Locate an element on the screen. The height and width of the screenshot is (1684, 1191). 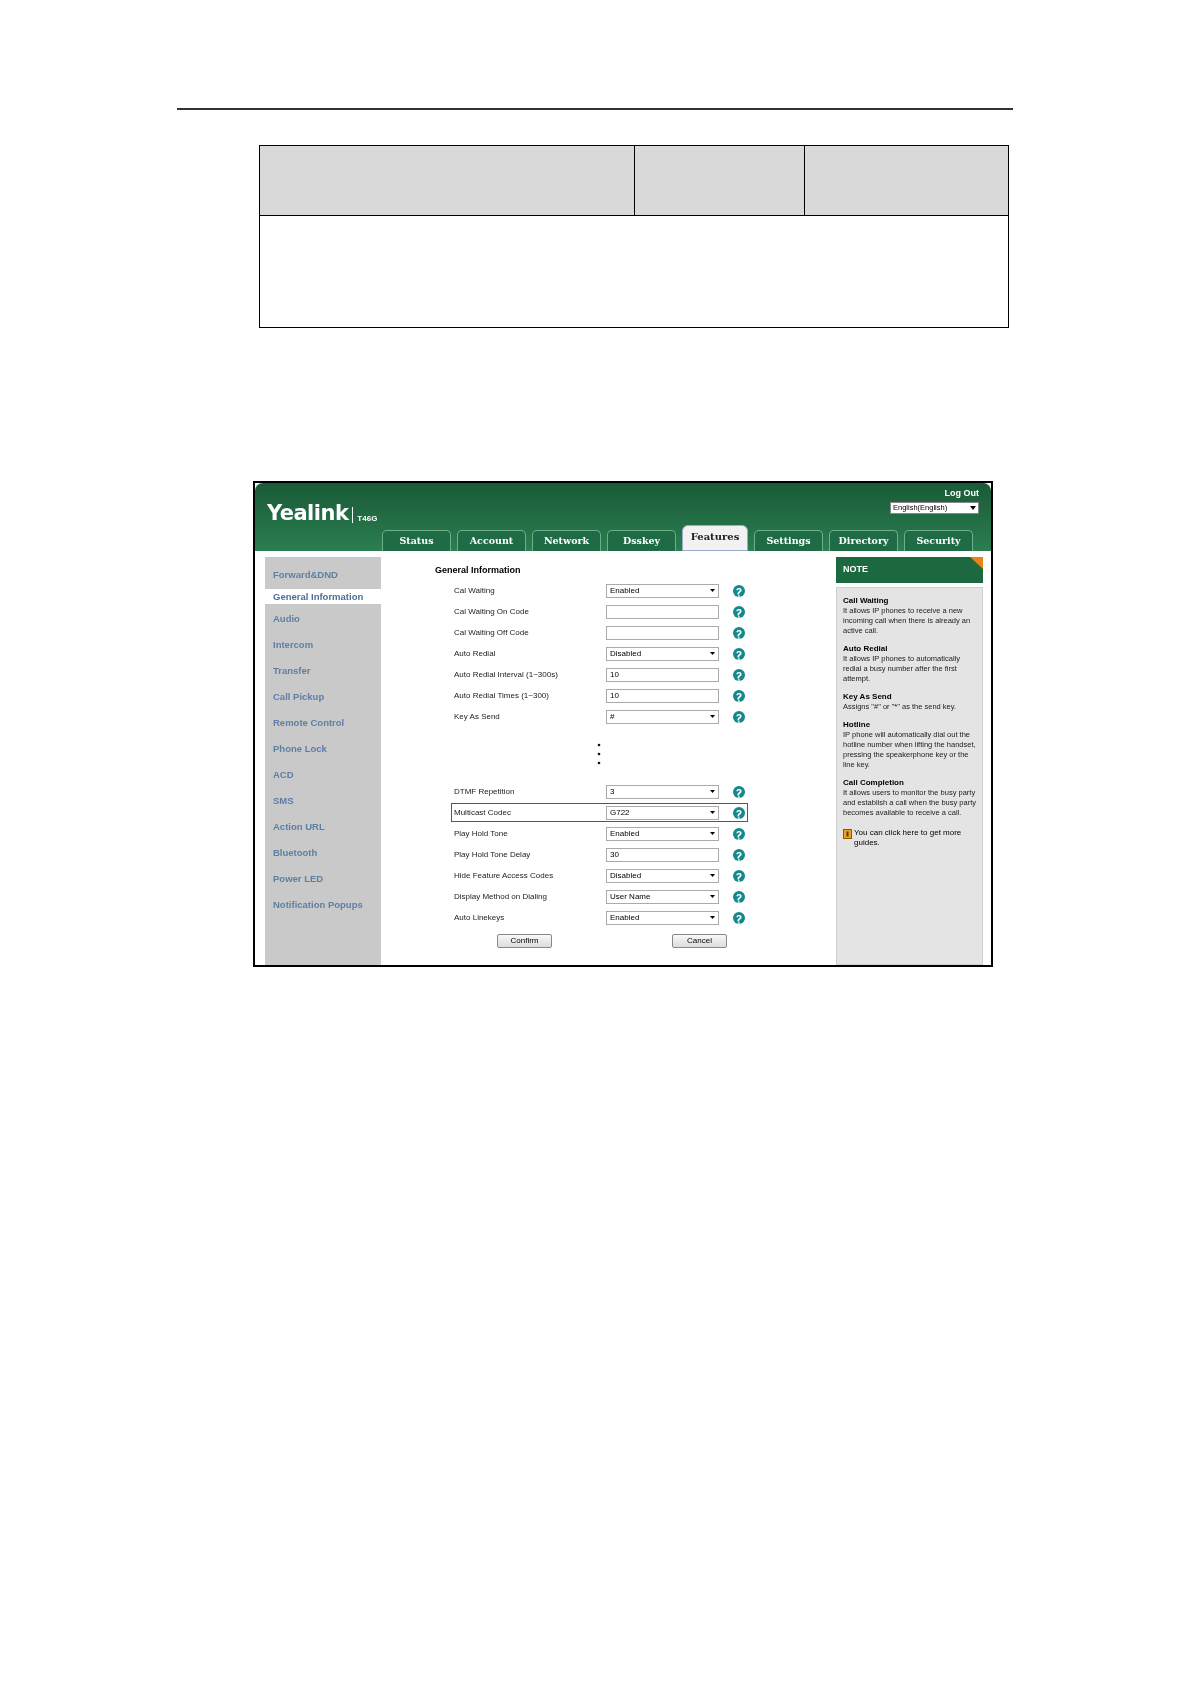
logo: Yealink is located at coordinates (308, 513).